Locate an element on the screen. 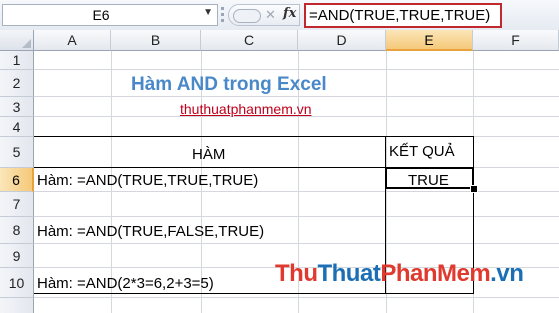 Image resolution: width=559 pixels, height=313 pixels. header-ham: HÀM is located at coordinates (209, 154).